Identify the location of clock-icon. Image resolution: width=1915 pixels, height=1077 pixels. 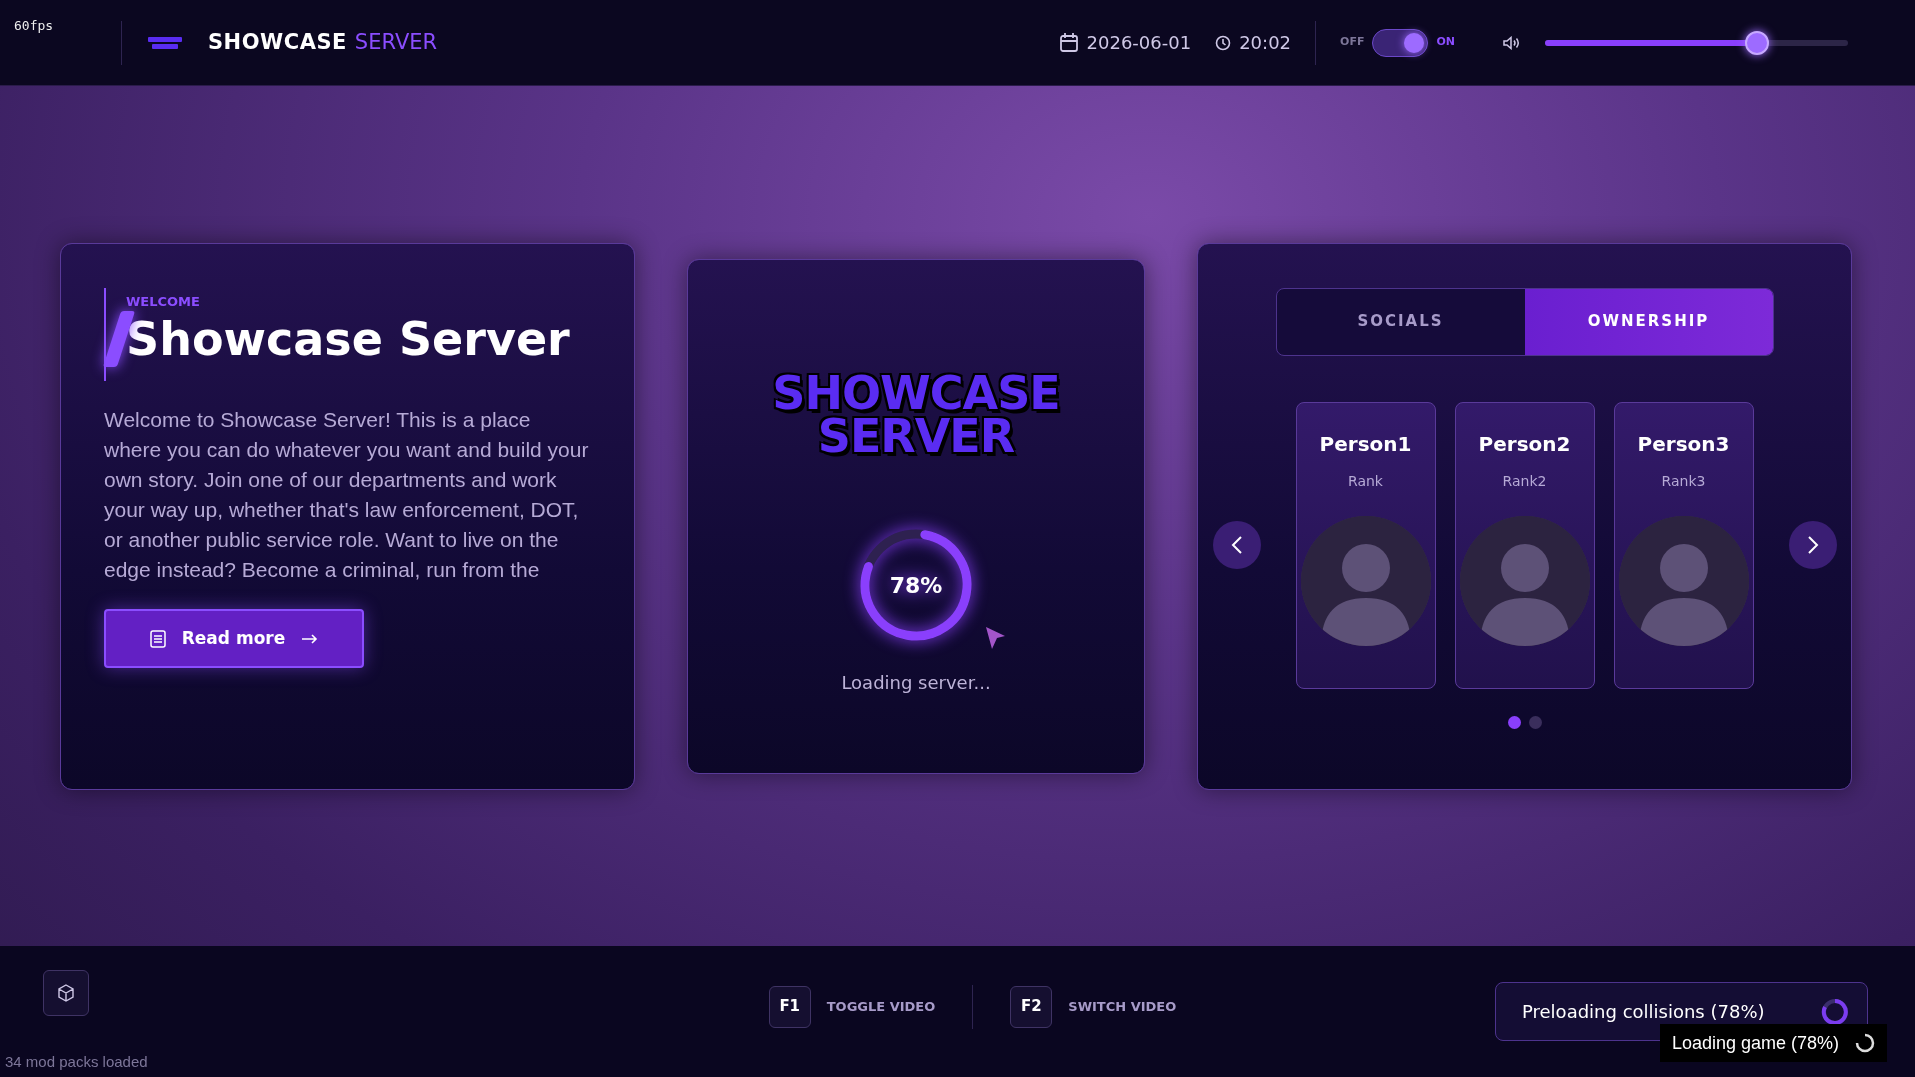
(1223, 42).